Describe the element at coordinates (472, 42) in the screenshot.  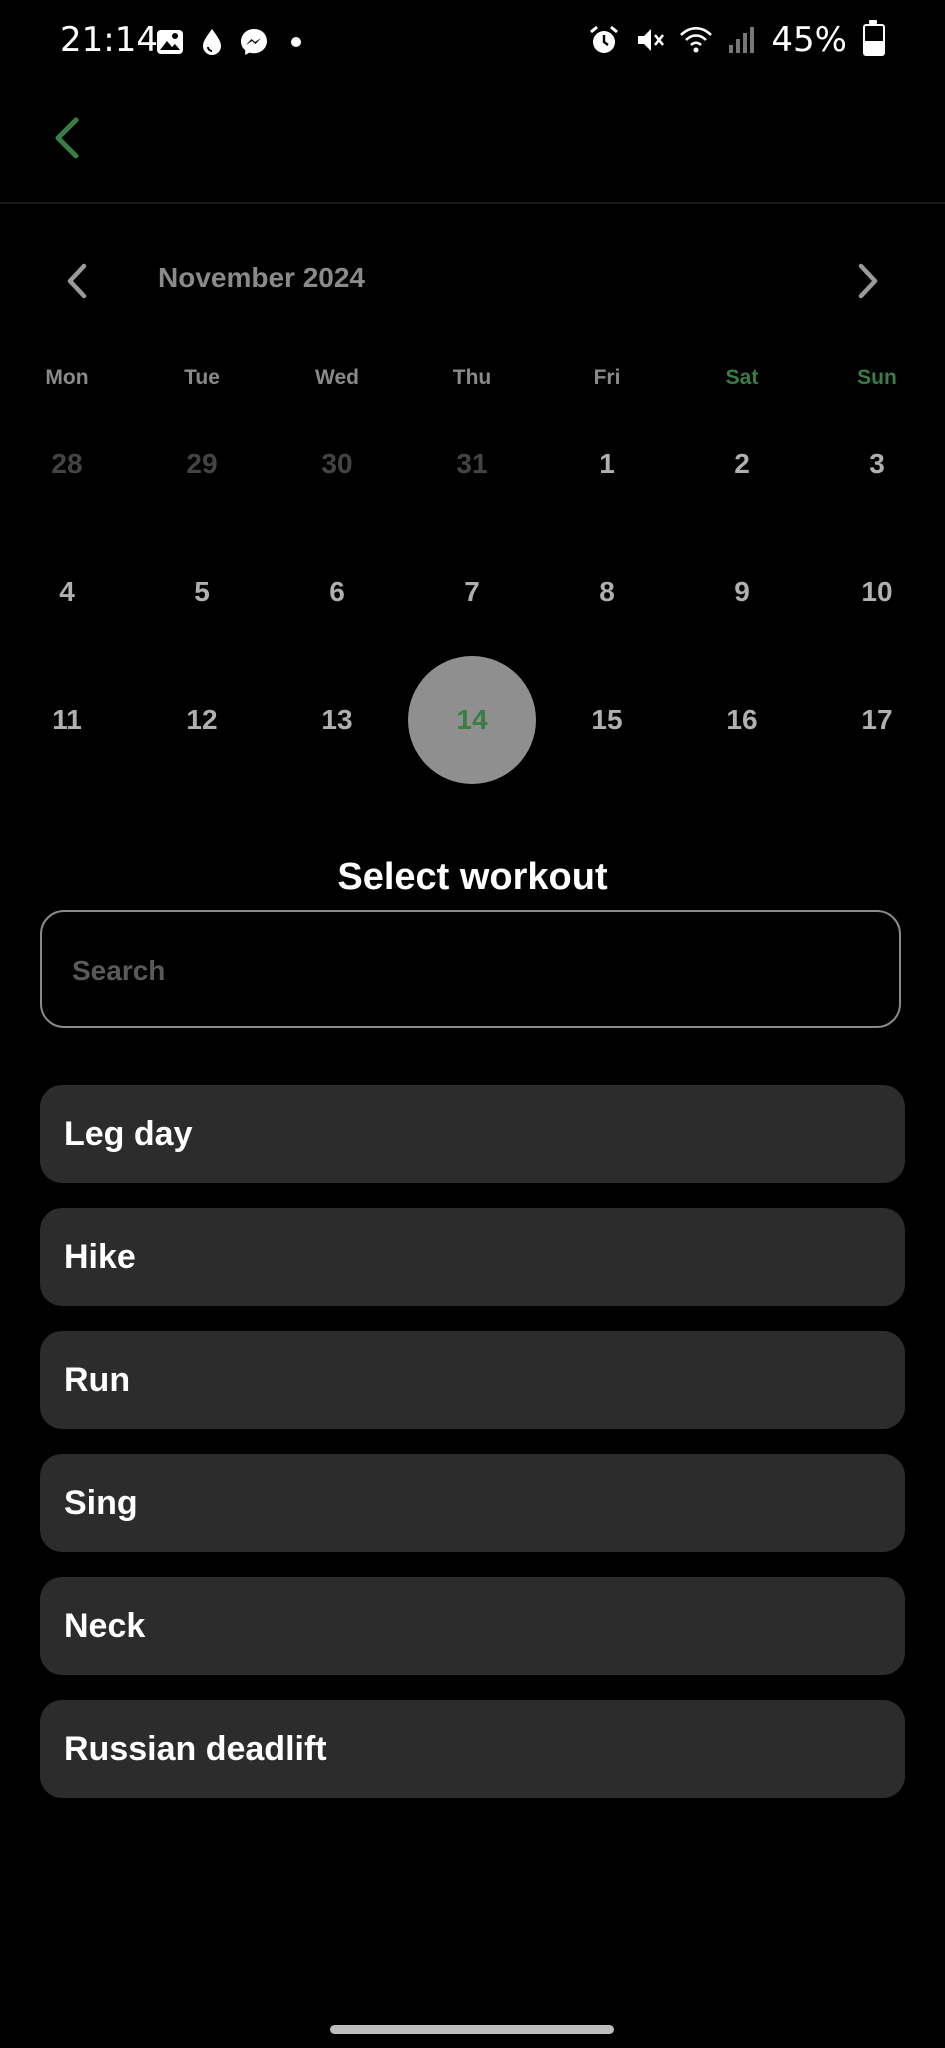
I see `status-bar: 21:14 45%` at that location.